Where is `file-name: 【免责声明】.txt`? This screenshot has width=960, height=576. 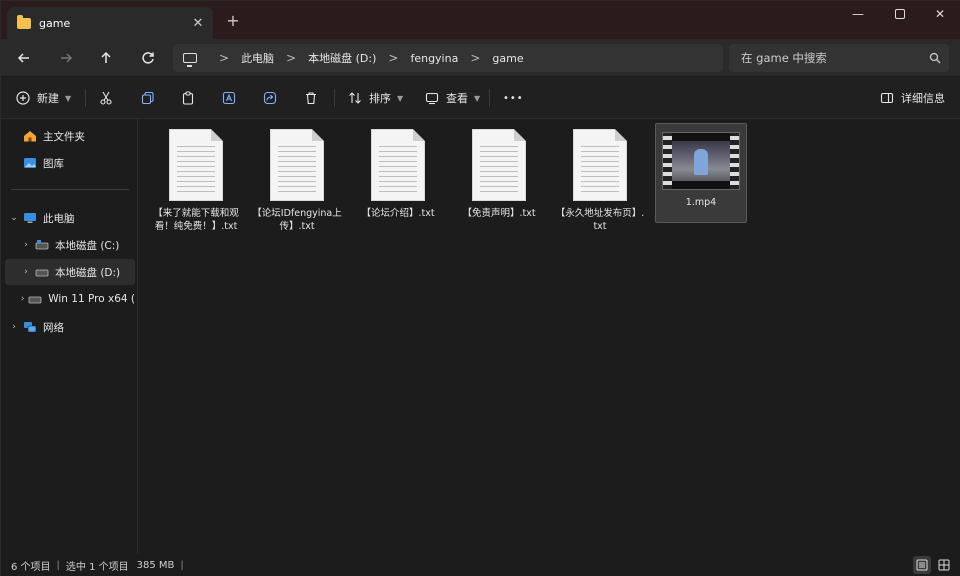
file-name: 【免责声明】.txt is located at coordinates (499, 213).